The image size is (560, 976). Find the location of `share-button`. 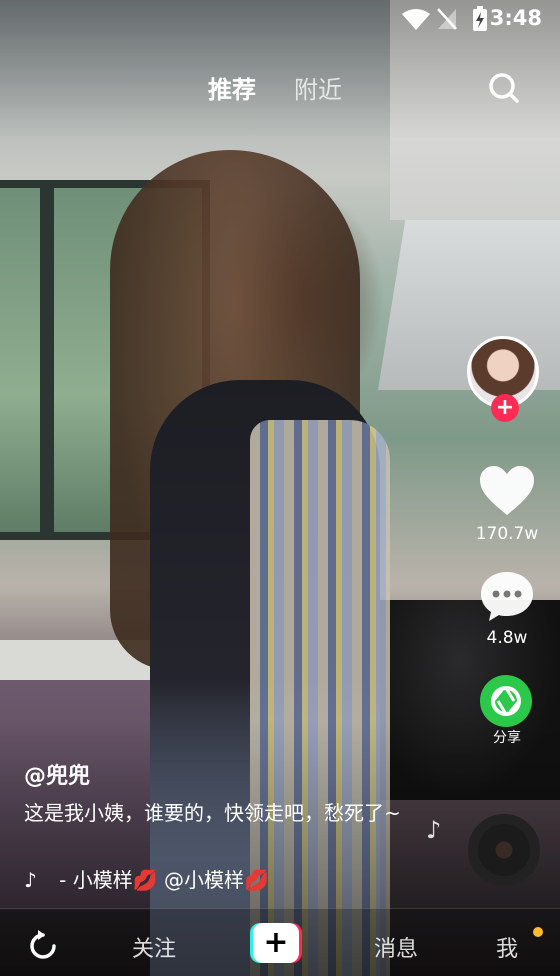

share-button is located at coordinates (506, 701).